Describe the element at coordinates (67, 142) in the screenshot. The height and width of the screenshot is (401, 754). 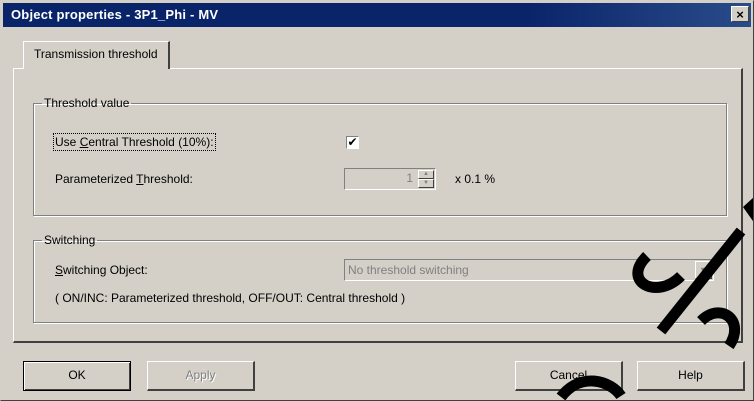
I see `label-text: Use` at that location.